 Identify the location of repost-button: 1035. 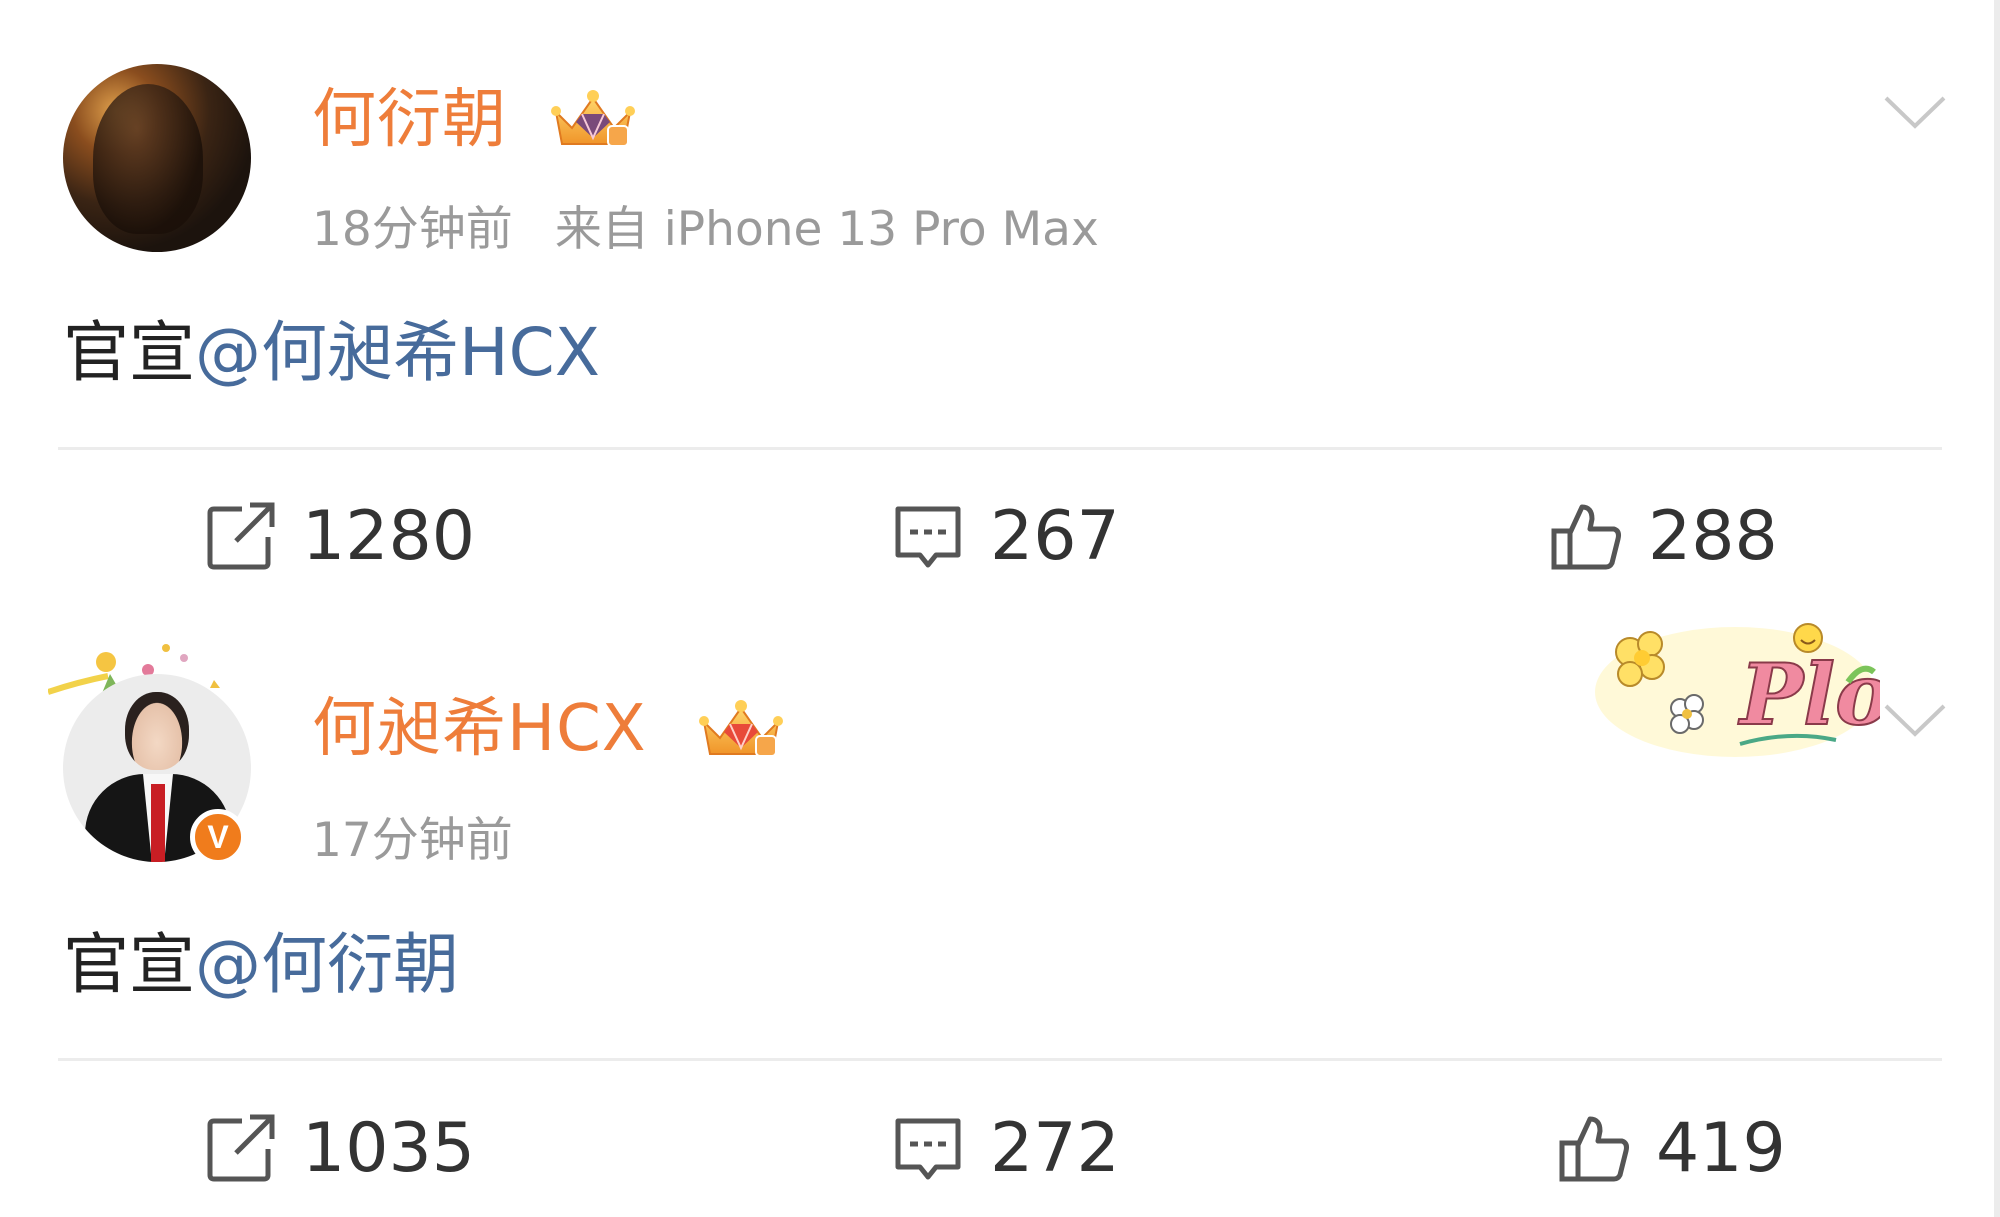
(338, 1149).